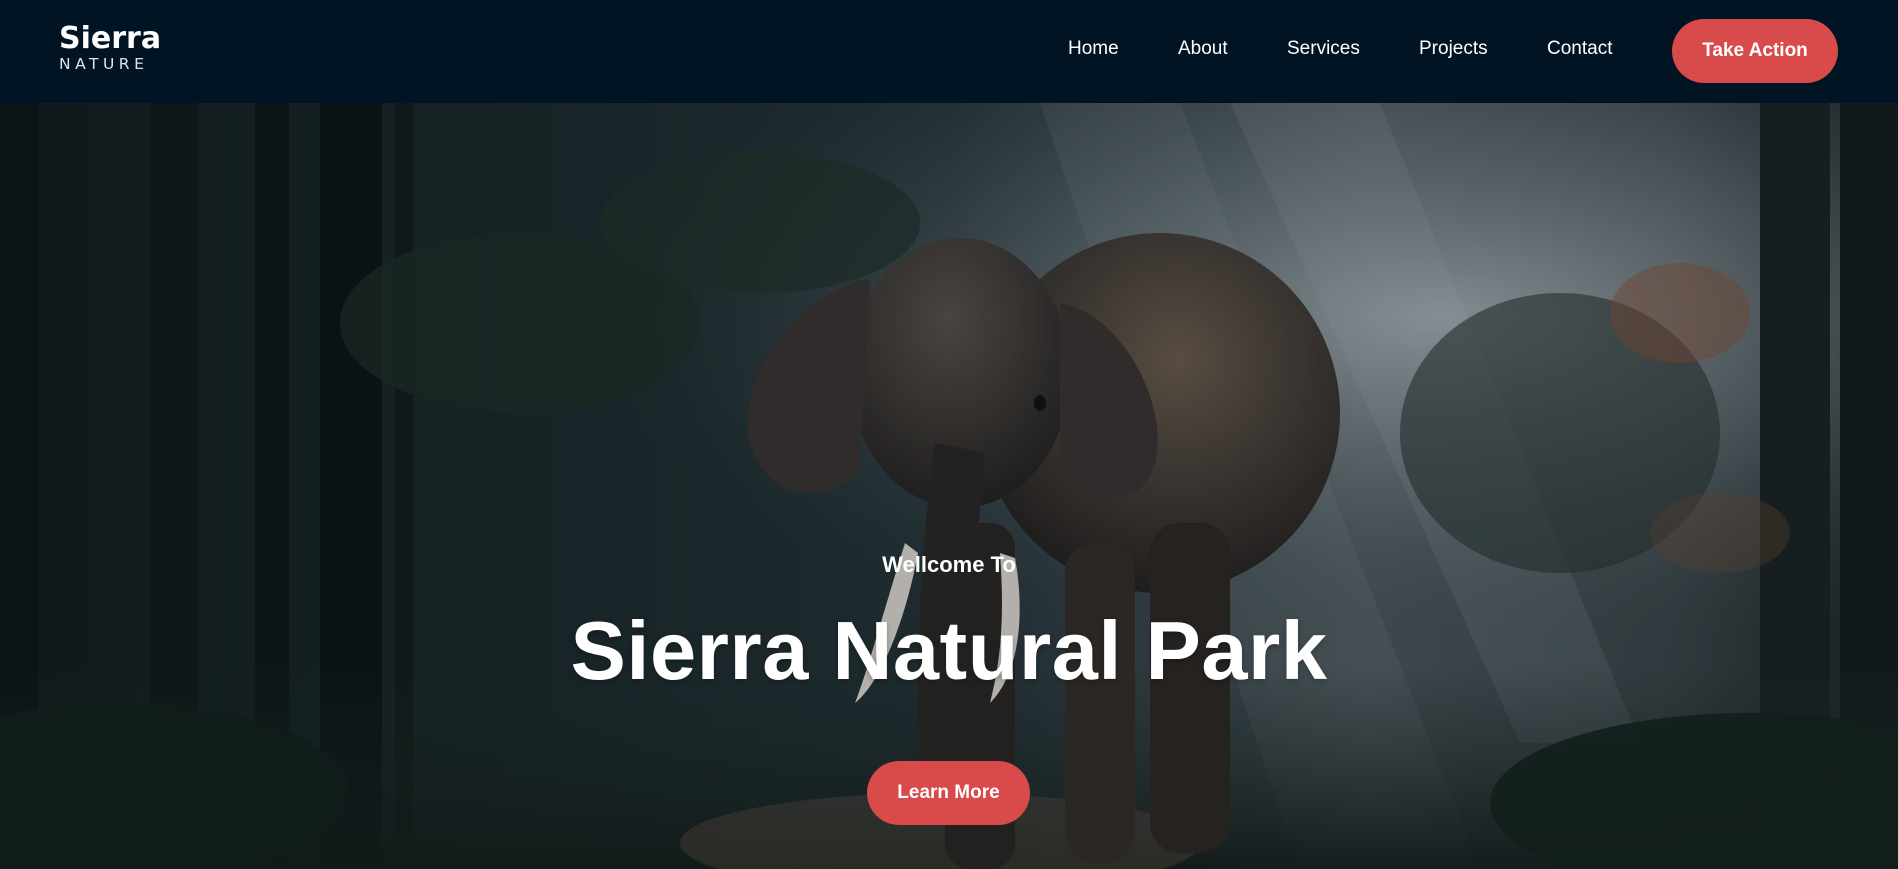  What do you see at coordinates (949, 564) in the screenshot?
I see `hero-welcome-text: Wellcome To` at bounding box center [949, 564].